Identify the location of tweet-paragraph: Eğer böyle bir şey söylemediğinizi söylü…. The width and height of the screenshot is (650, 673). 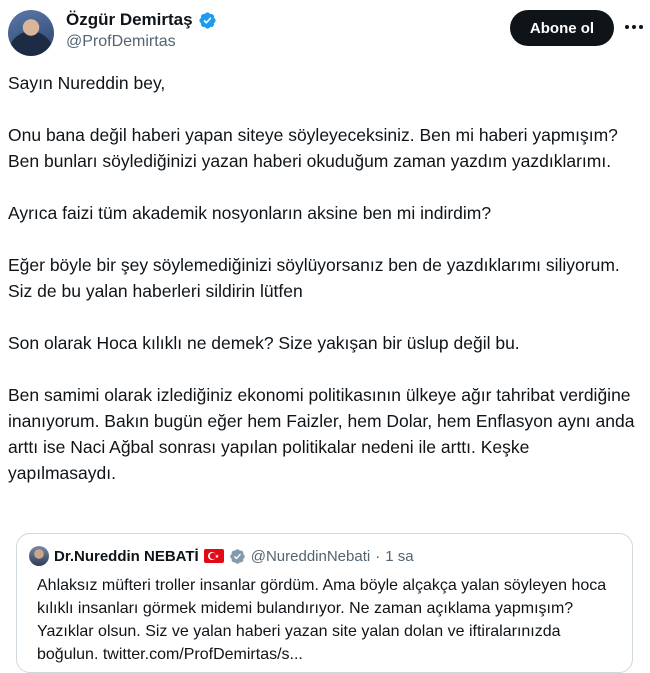
(314, 278).